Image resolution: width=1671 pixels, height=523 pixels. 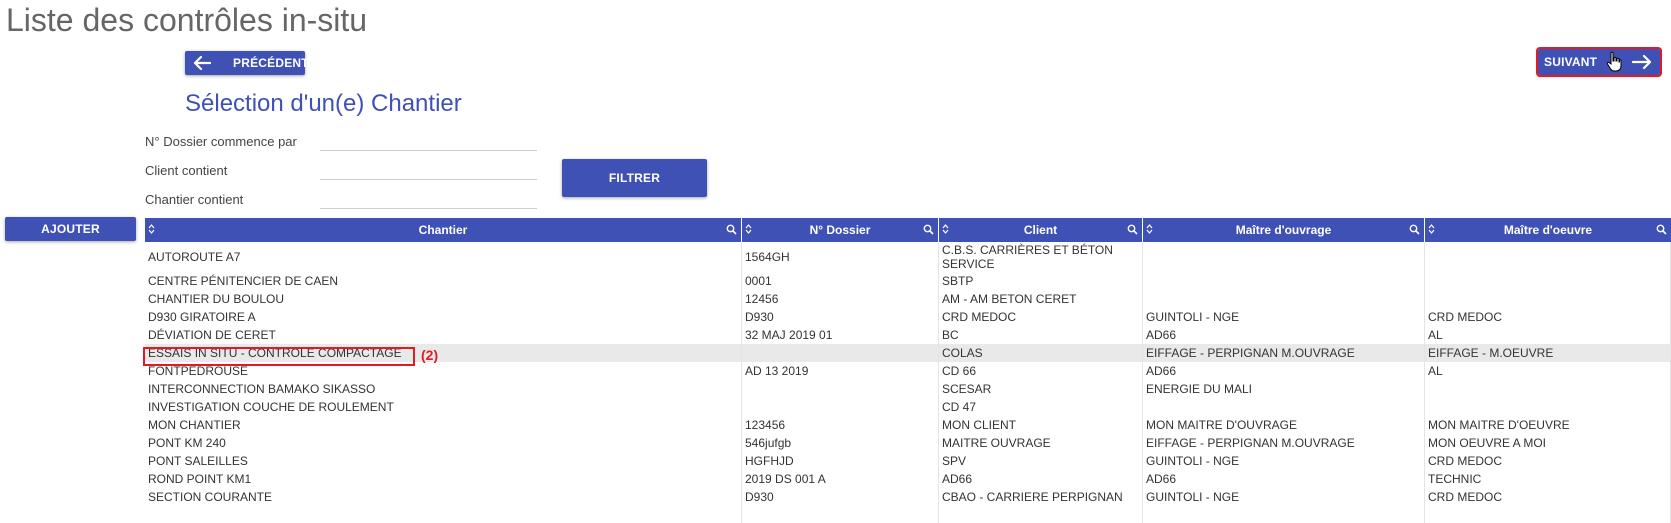 What do you see at coordinates (443, 353) in the screenshot?
I see `table-cell: ESSAIS IN SITU - CONTROLE COMPACTAGE` at bounding box center [443, 353].